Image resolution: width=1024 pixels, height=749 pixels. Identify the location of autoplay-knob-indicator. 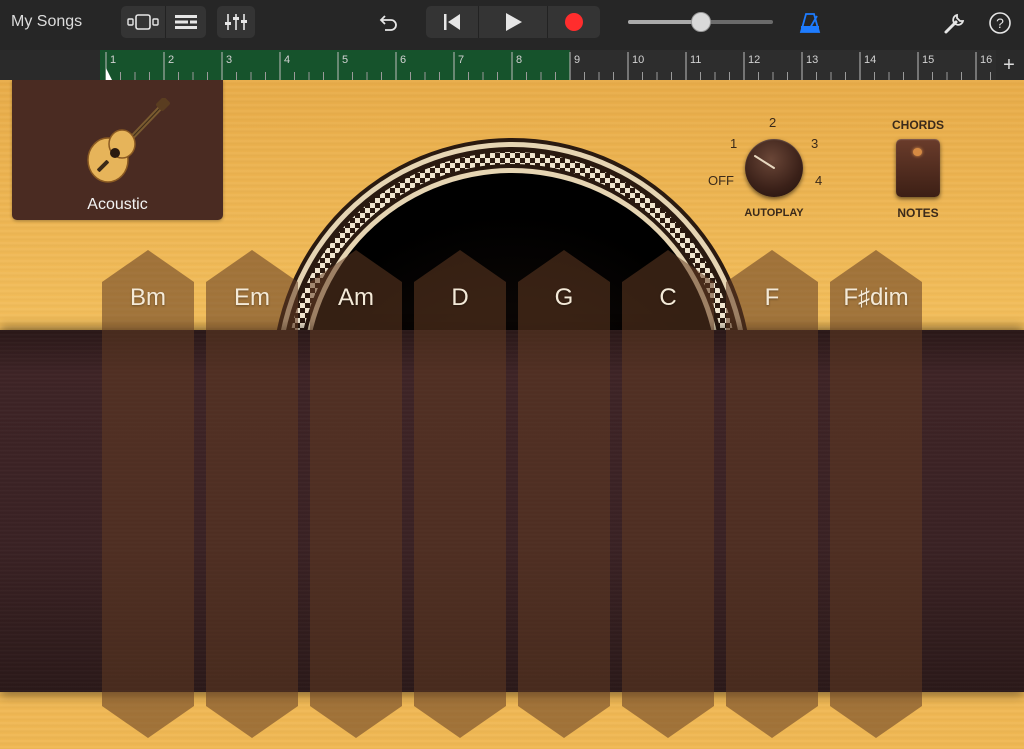
(764, 162).